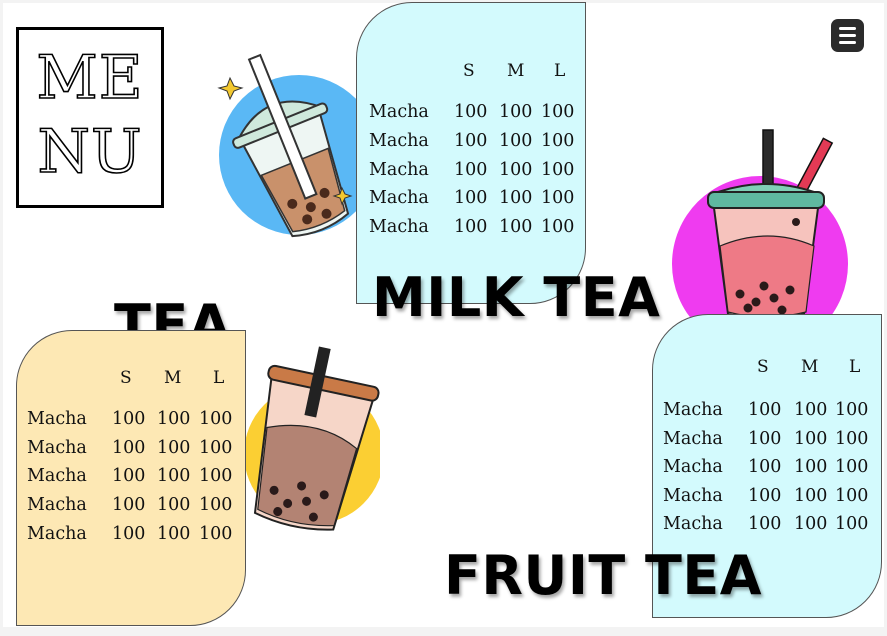 This screenshot has width=887, height=636. Describe the element at coordinates (295, 145) in the screenshot. I see `milk-tea-cup-illustration` at that location.